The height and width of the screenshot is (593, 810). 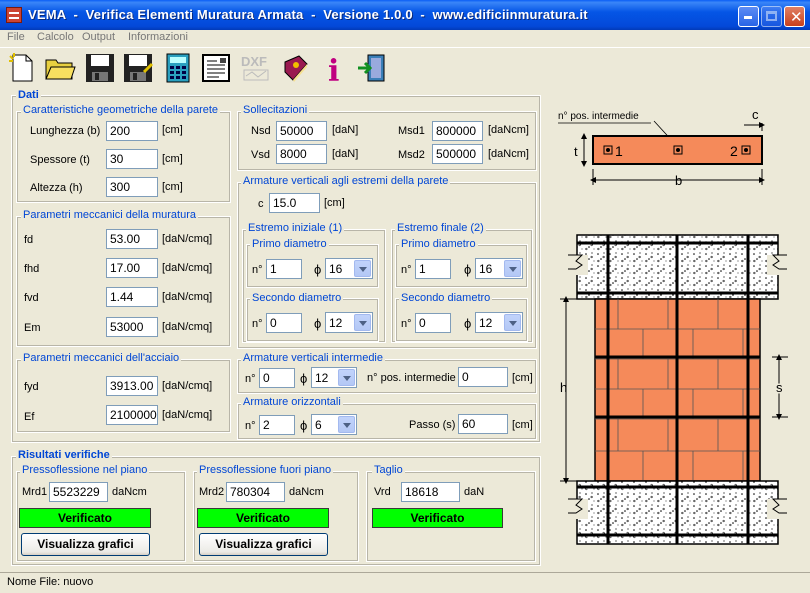 I want to click on minimize-button, so click(x=748, y=16).